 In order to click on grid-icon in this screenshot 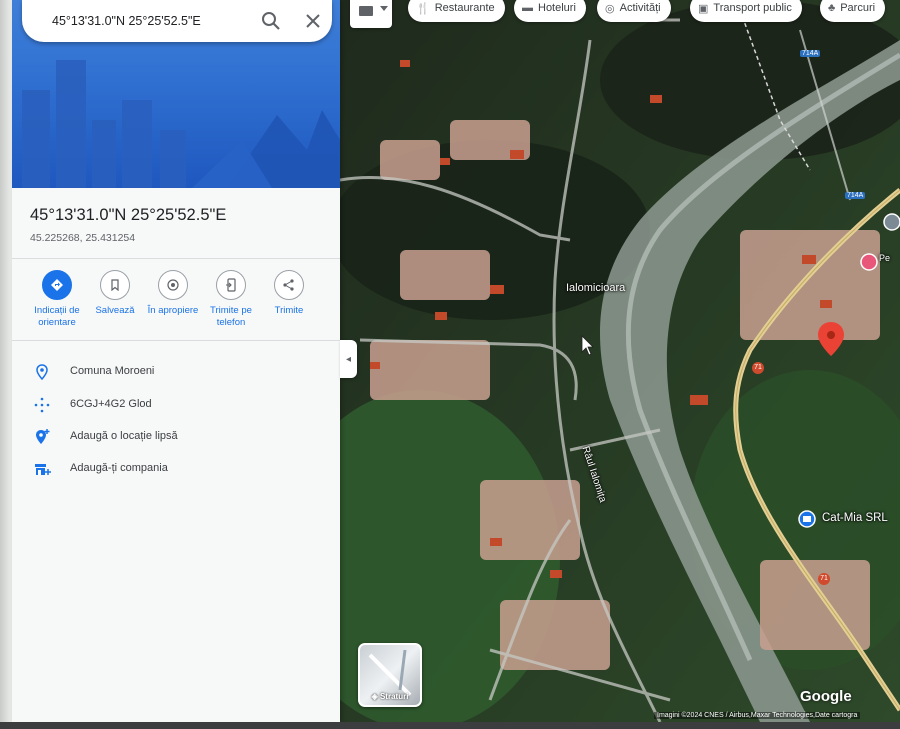, I will do `click(366, 11)`.